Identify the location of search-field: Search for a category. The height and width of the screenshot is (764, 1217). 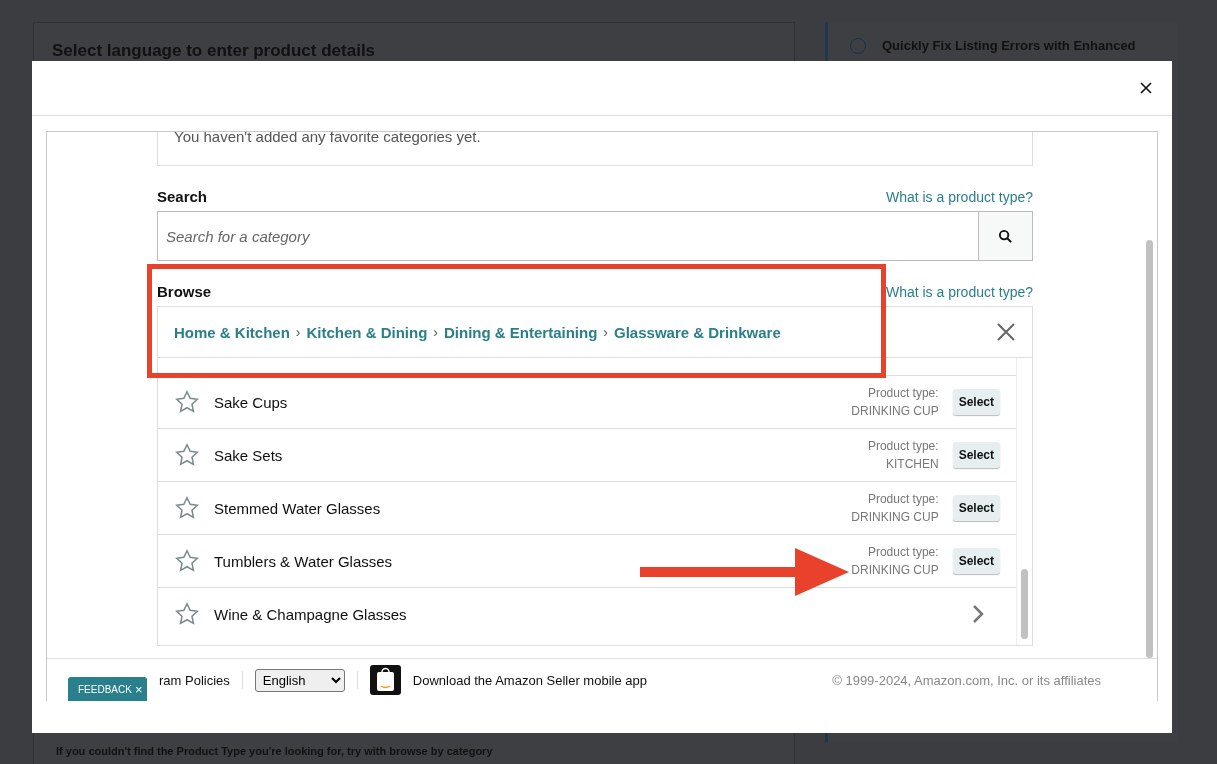
(567, 236).